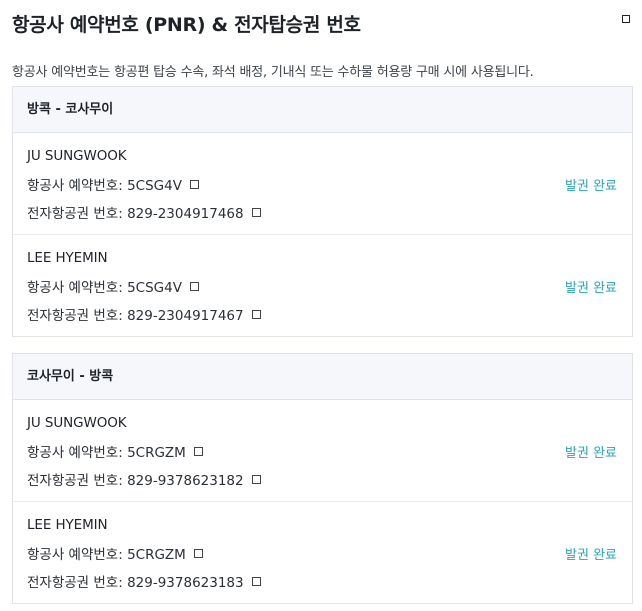 This screenshot has width=642, height=611. What do you see at coordinates (186, 25) in the screenshot?
I see `page-title: 항공사 예약번호 (PNR) & 전자탑승권 번호` at bounding box center [186, 25].